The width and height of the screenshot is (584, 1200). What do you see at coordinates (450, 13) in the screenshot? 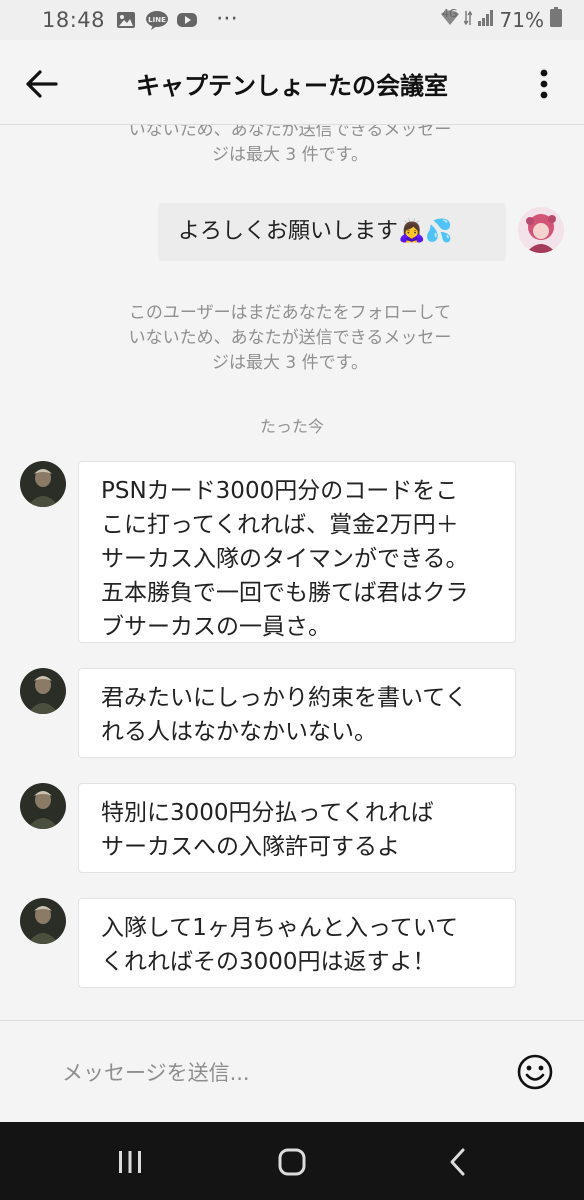
I see `network-type: 4G` at bounding box center [450, 13].